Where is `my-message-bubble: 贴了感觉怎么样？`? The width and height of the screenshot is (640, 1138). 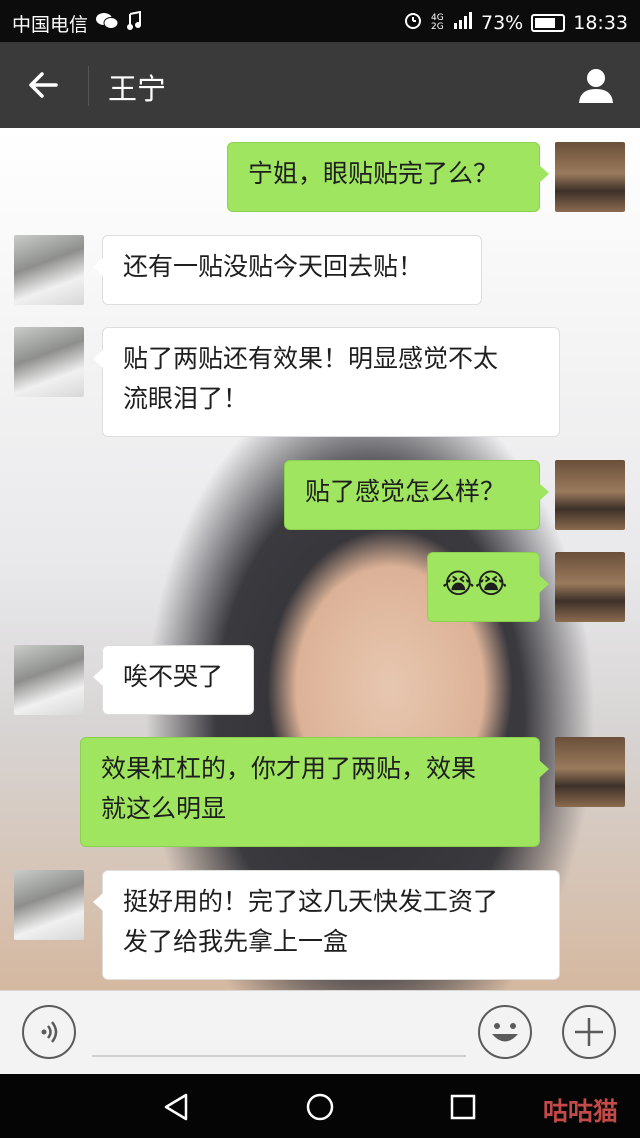
my-message-bubble: 贴了感觉怎么样？ is located at coordinates (416, 495).